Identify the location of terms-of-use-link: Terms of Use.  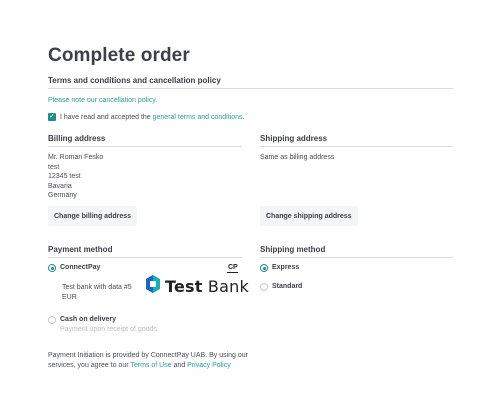
(150, 365).